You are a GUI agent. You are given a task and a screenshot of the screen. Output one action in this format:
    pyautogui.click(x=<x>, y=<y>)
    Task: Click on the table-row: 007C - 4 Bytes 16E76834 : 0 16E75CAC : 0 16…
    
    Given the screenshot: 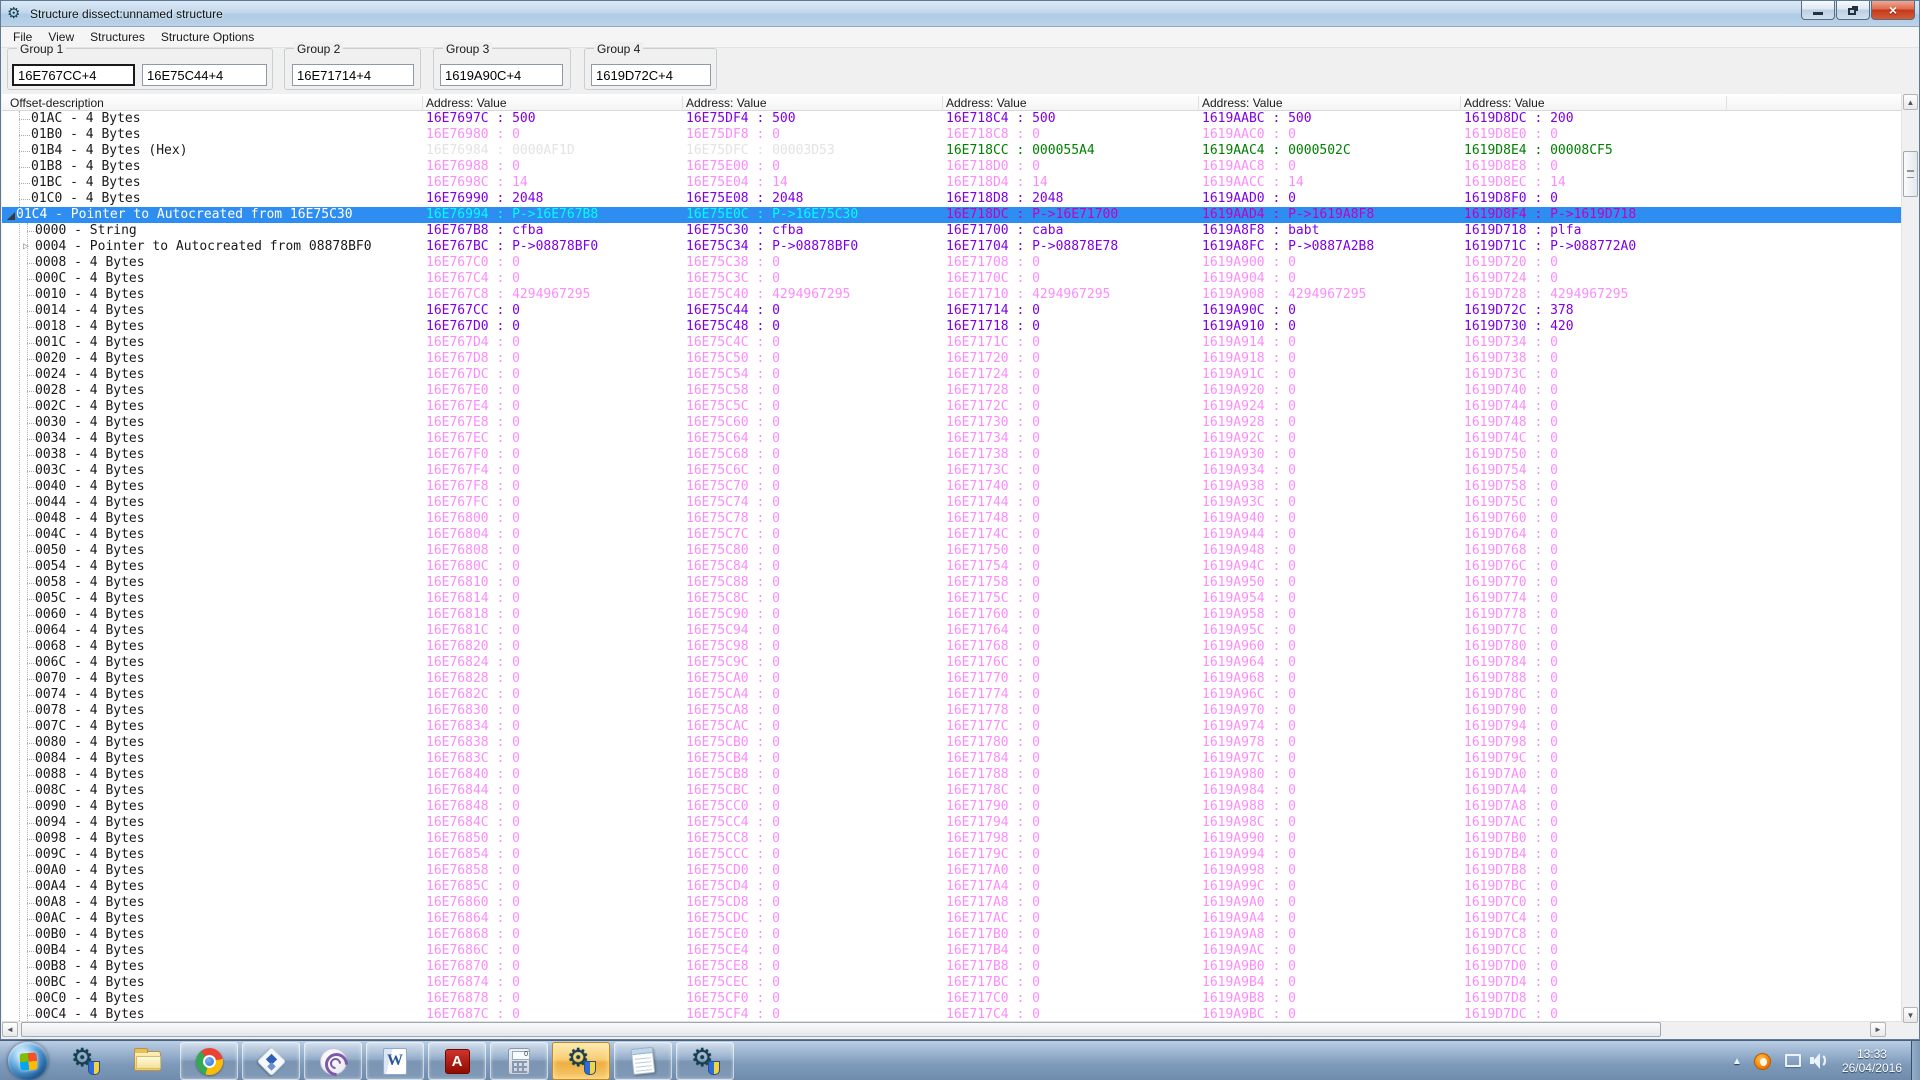 What is the action you would take?
    pyautogui.click(x=952, y=727)
    